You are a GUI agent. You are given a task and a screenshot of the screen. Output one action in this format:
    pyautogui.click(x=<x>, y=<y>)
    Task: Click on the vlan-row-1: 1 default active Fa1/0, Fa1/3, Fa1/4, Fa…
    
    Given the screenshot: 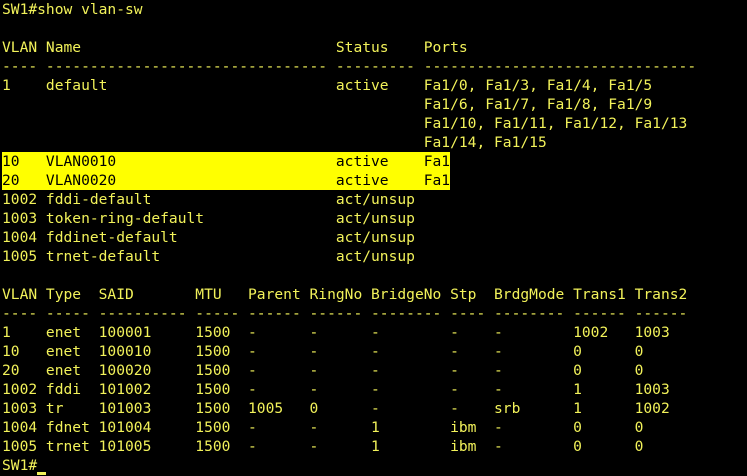 What is the action you would take?
    pyautogui.click(x=327, y=85)
    